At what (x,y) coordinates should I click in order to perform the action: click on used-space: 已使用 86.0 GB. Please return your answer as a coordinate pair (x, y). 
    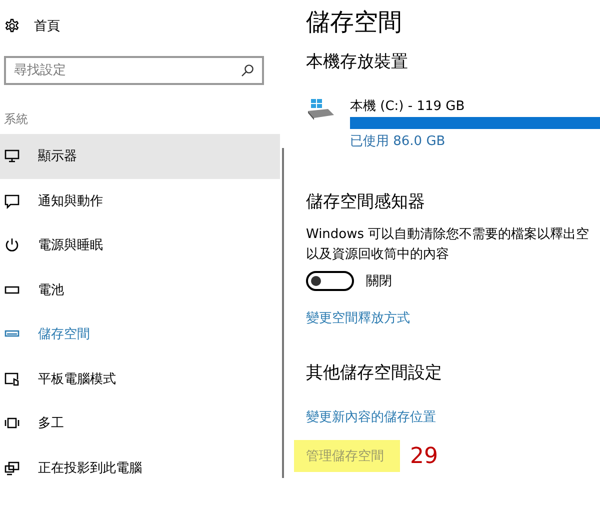
    Looking at the image, I should click on (398, 141).